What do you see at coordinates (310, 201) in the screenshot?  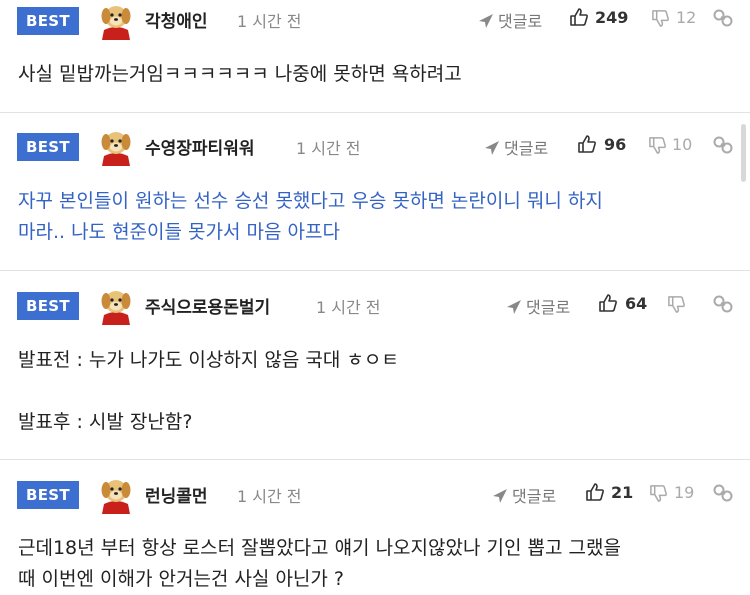 I see `comment-line: 자꾸 본인들이 원하는 선수 승선 못했다고 우승 못하면 논란이니 뭐니 하지` at bounding box center [310, 201].